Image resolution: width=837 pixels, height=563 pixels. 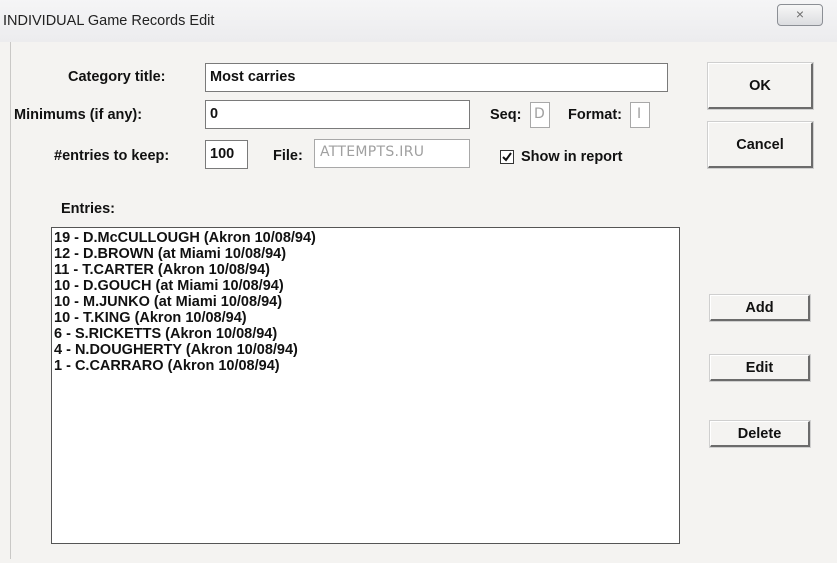 What do you see at coordinates (640, 115) in the screenshot?
I see `format-input: I` at bounding box center [640, 115].